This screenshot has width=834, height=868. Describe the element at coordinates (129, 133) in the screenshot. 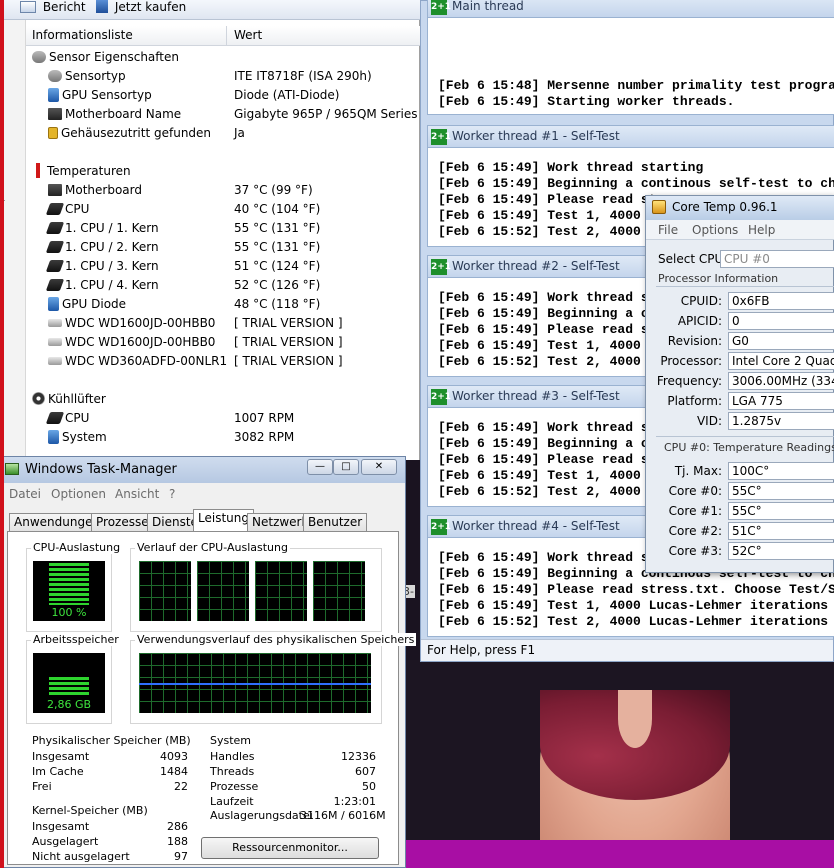

I see `list-item: Gehäusezutritt gefunden` at that location.